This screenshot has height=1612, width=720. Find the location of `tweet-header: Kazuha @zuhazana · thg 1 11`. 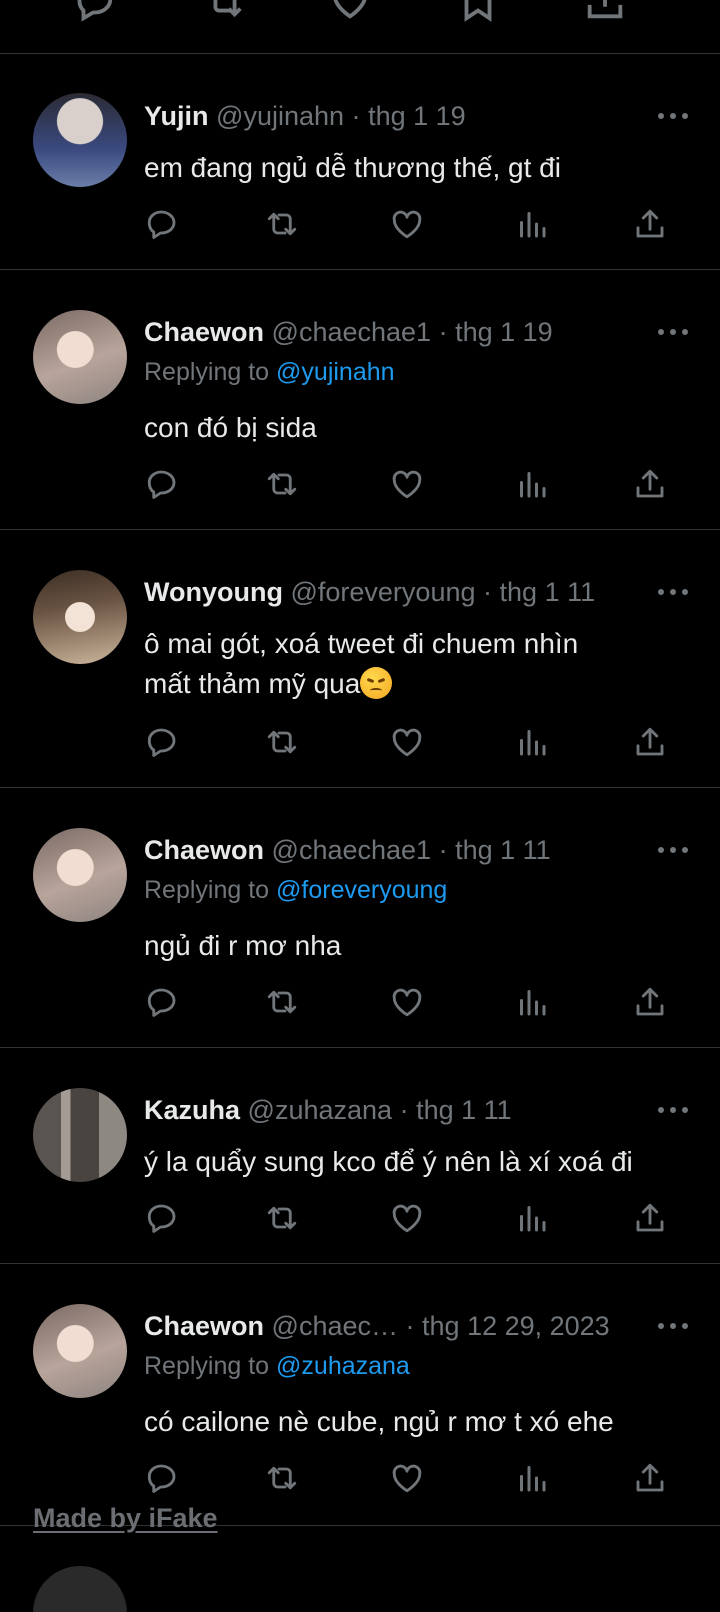

tweet-header: Kazuha @zuhazana · thg 1 11 is located at coordinates (398, 1110).